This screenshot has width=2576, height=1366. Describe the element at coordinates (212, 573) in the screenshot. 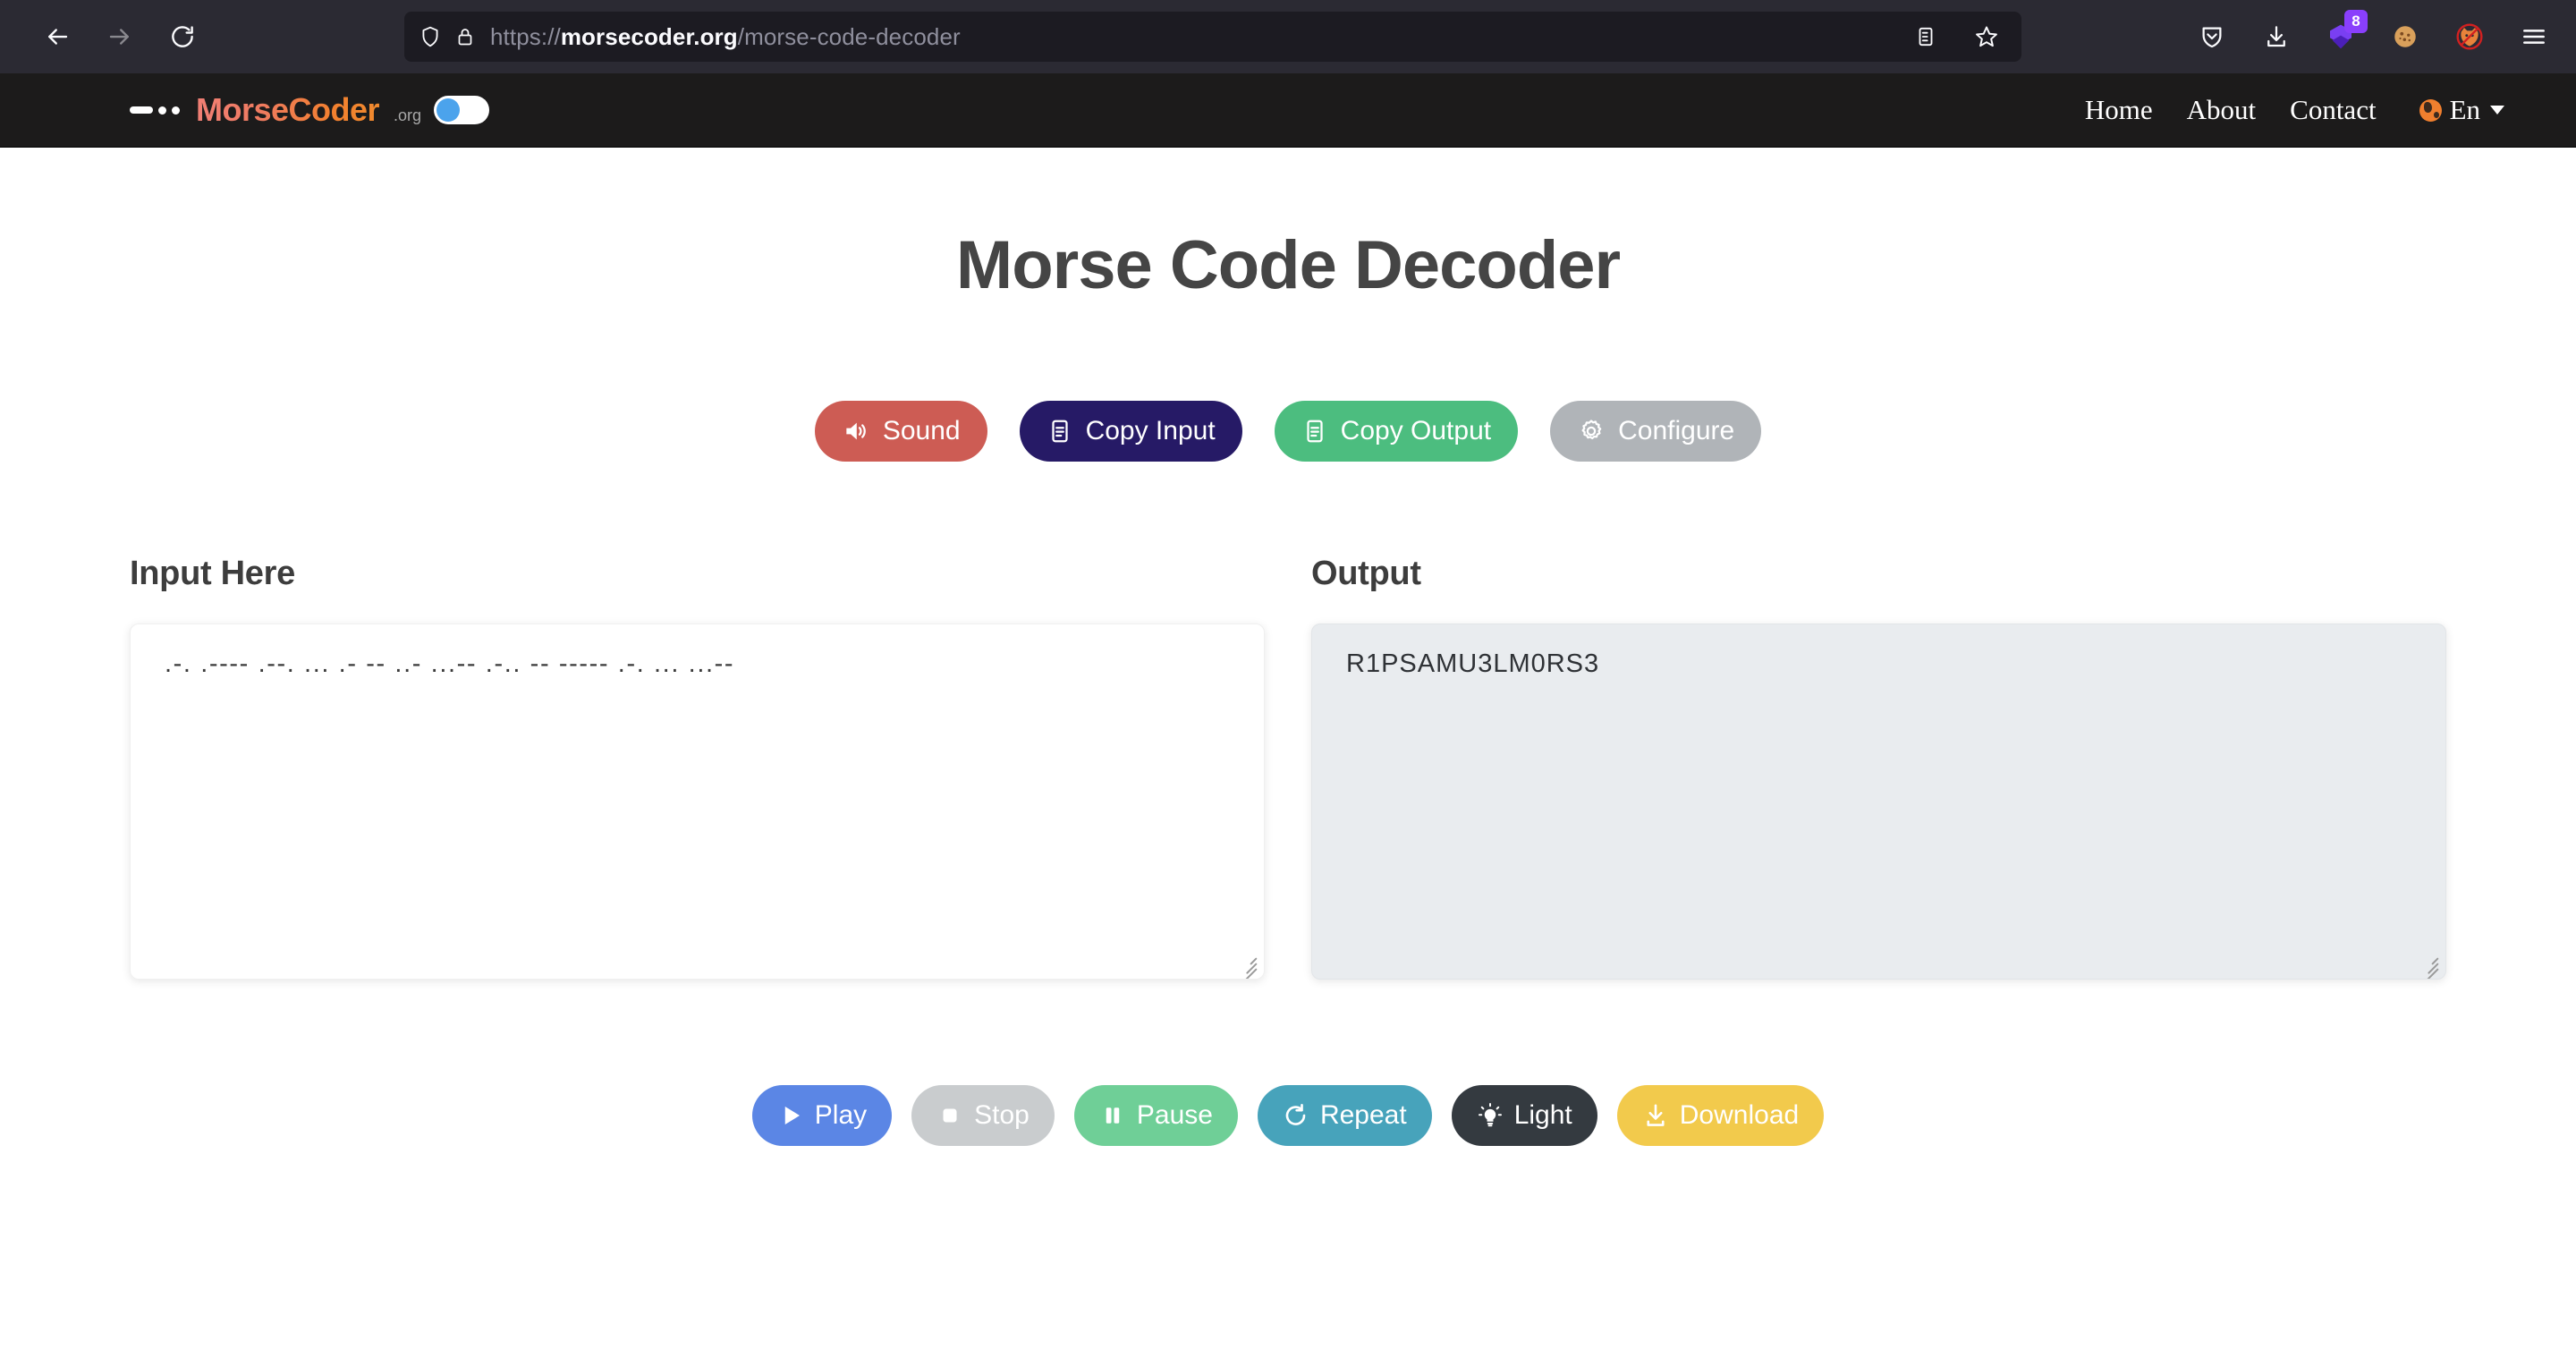

I see `input-label: Input Here` at that location.